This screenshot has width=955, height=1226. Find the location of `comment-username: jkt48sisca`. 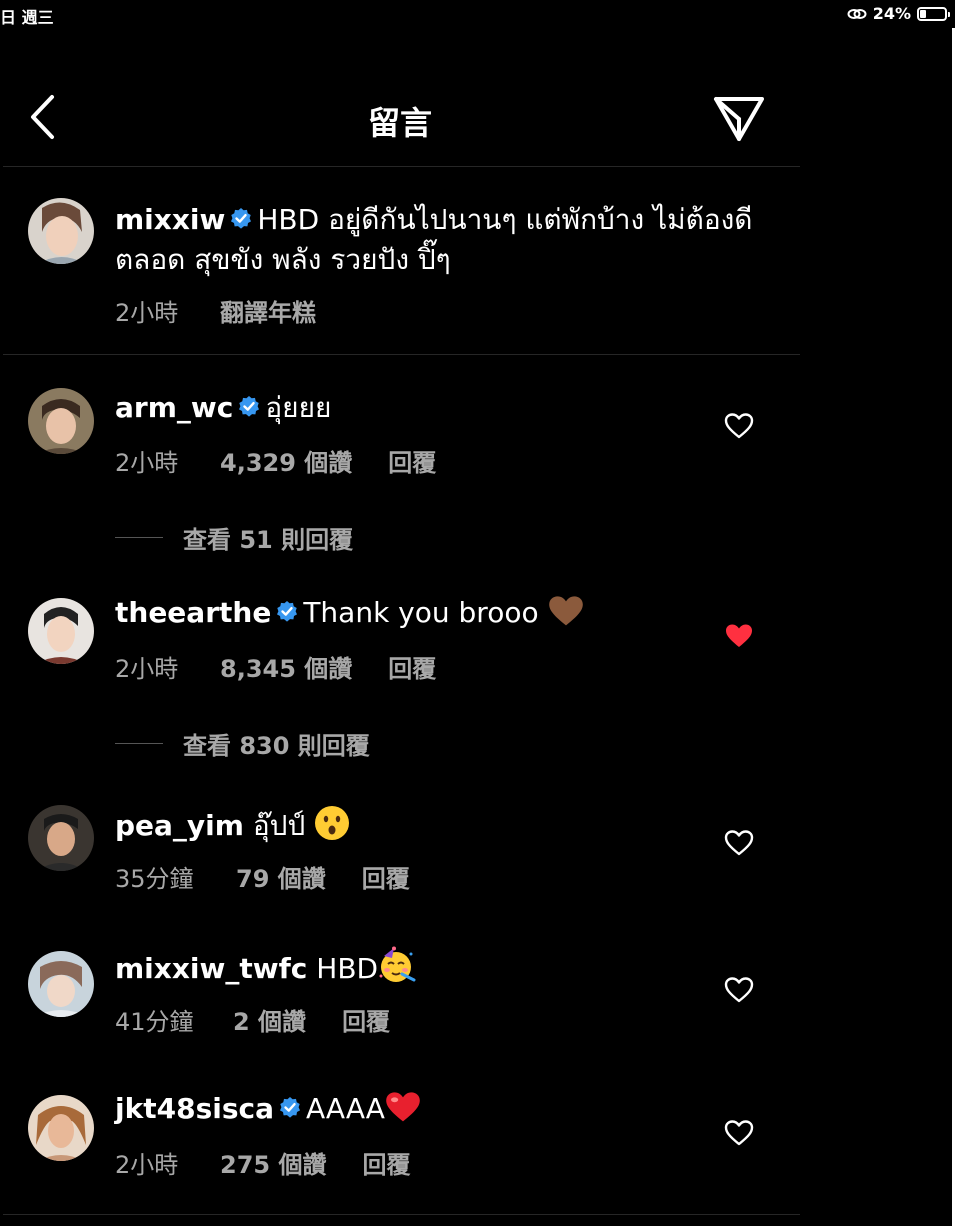

comment-username: jkt48sisca is located at coordinates (194, 1108).